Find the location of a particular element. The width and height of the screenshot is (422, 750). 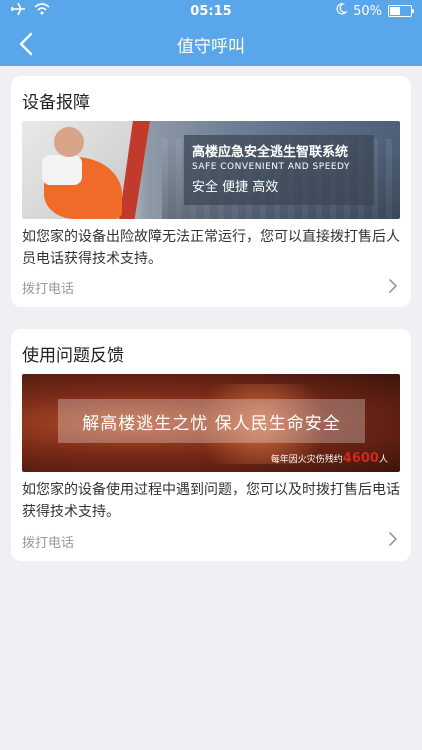

banner-stat: 每年因火灾伤残约4600人 is located at coordinates (329, 458).